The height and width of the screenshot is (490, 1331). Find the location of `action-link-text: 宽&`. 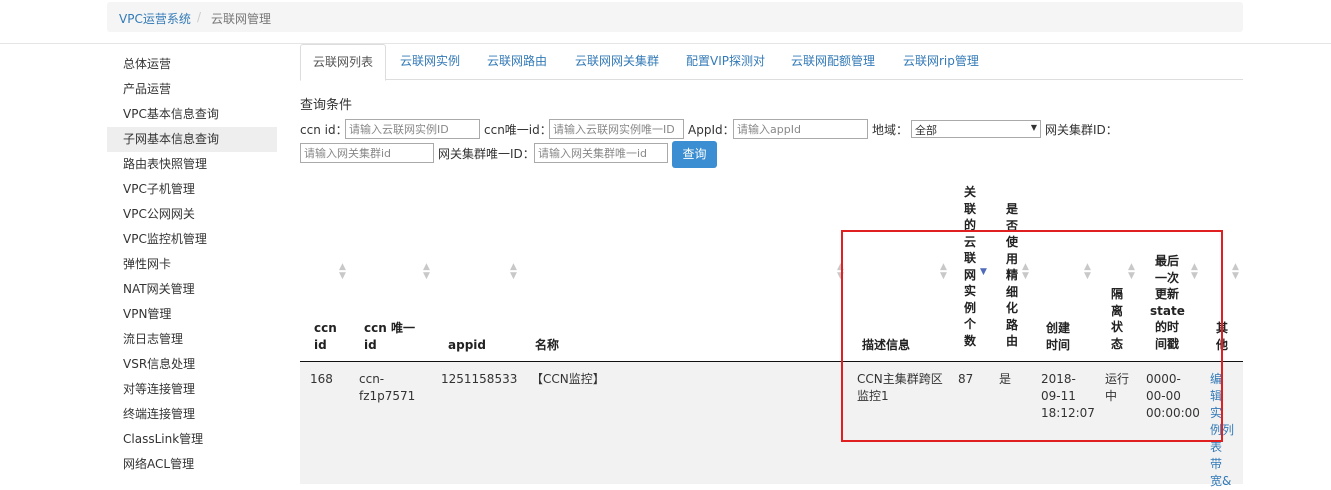

action-link-text: 宽& is located at coordinates (1225, 481).